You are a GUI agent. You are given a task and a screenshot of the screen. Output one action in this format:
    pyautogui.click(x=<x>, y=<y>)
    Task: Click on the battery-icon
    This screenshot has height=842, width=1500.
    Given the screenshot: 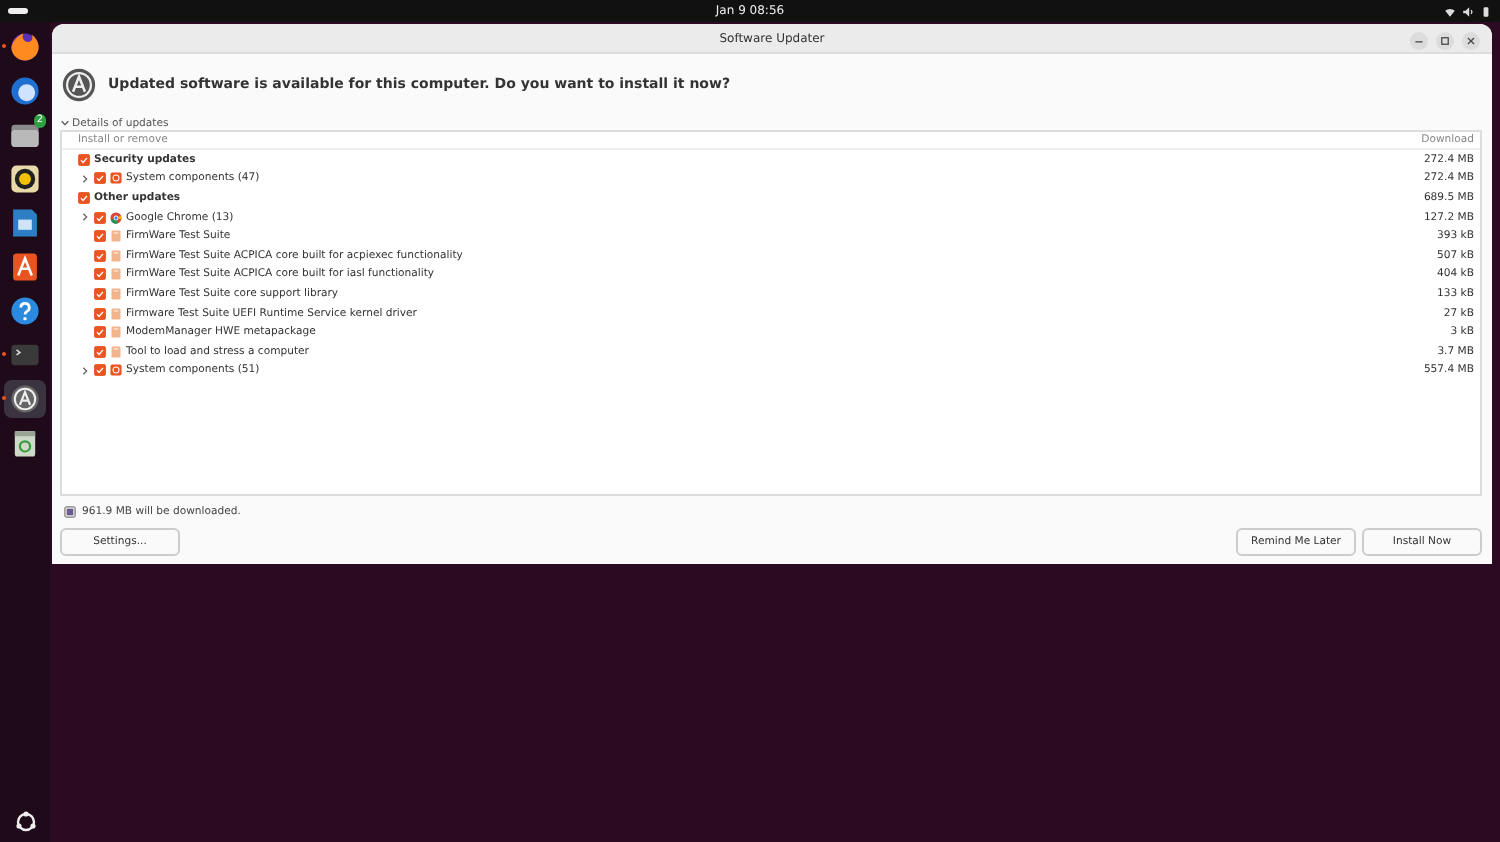 What is the action you would take?
    pyautogui.click(x=1485, y=11)
    